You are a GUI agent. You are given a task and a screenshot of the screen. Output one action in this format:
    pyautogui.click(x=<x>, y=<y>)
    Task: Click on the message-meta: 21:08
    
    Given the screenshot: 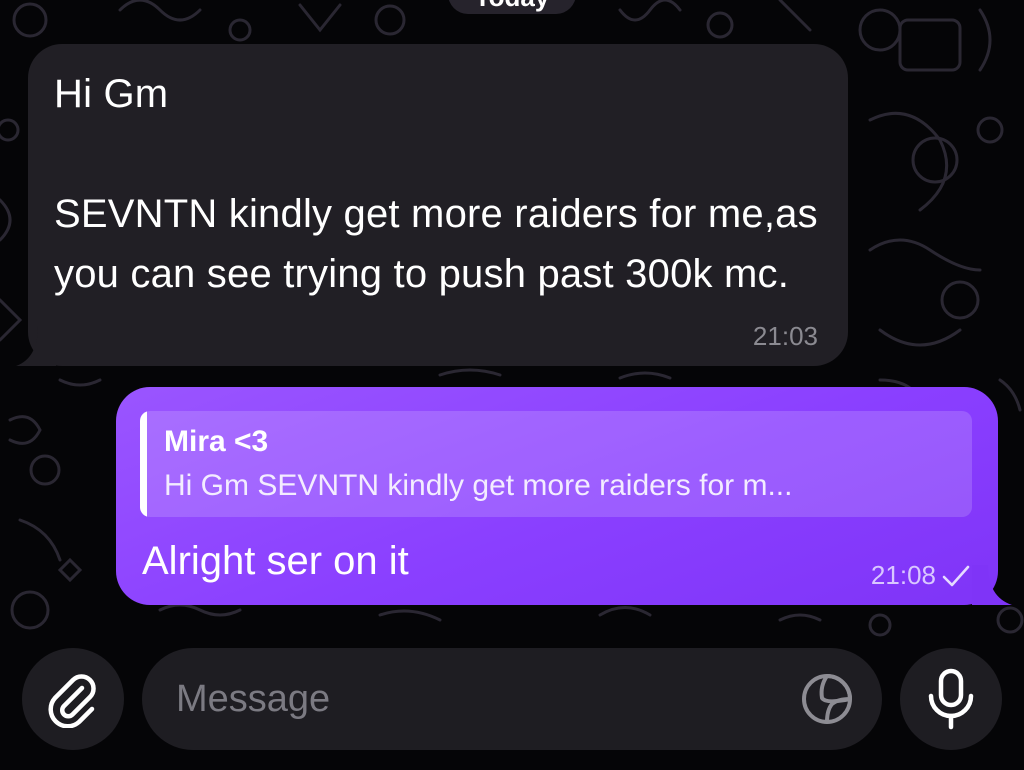 What is the action you would take?
    pyautogui.click(x=920, y=575)
    